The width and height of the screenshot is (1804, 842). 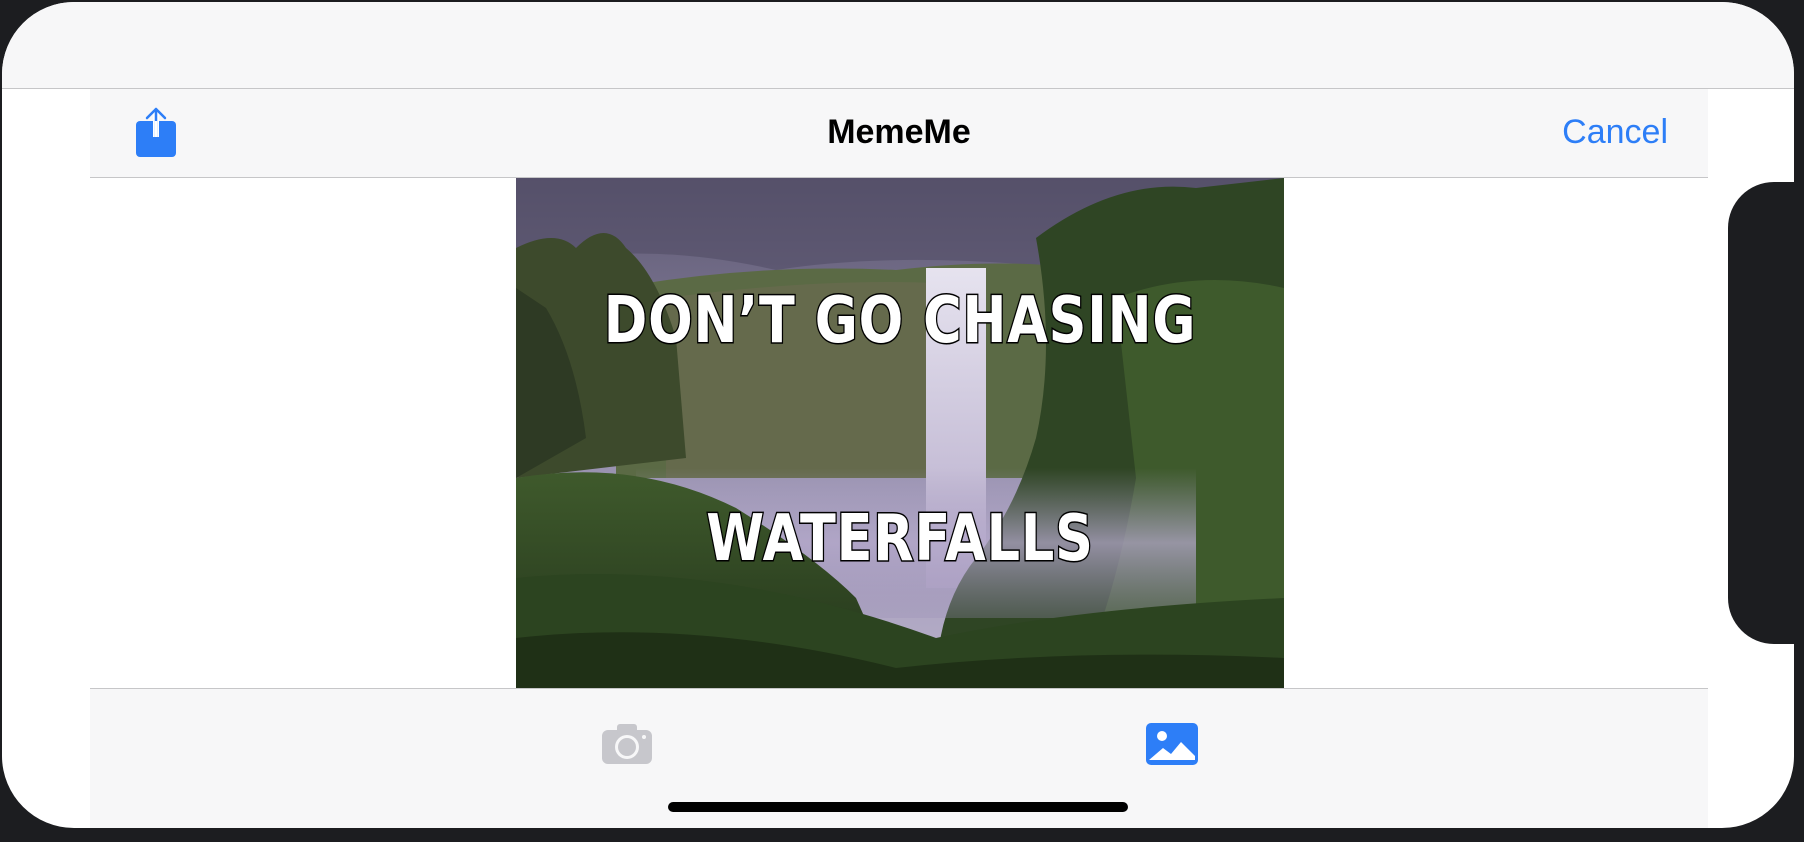 I want to click on photo-album-button, so click(x=1172, y=744).